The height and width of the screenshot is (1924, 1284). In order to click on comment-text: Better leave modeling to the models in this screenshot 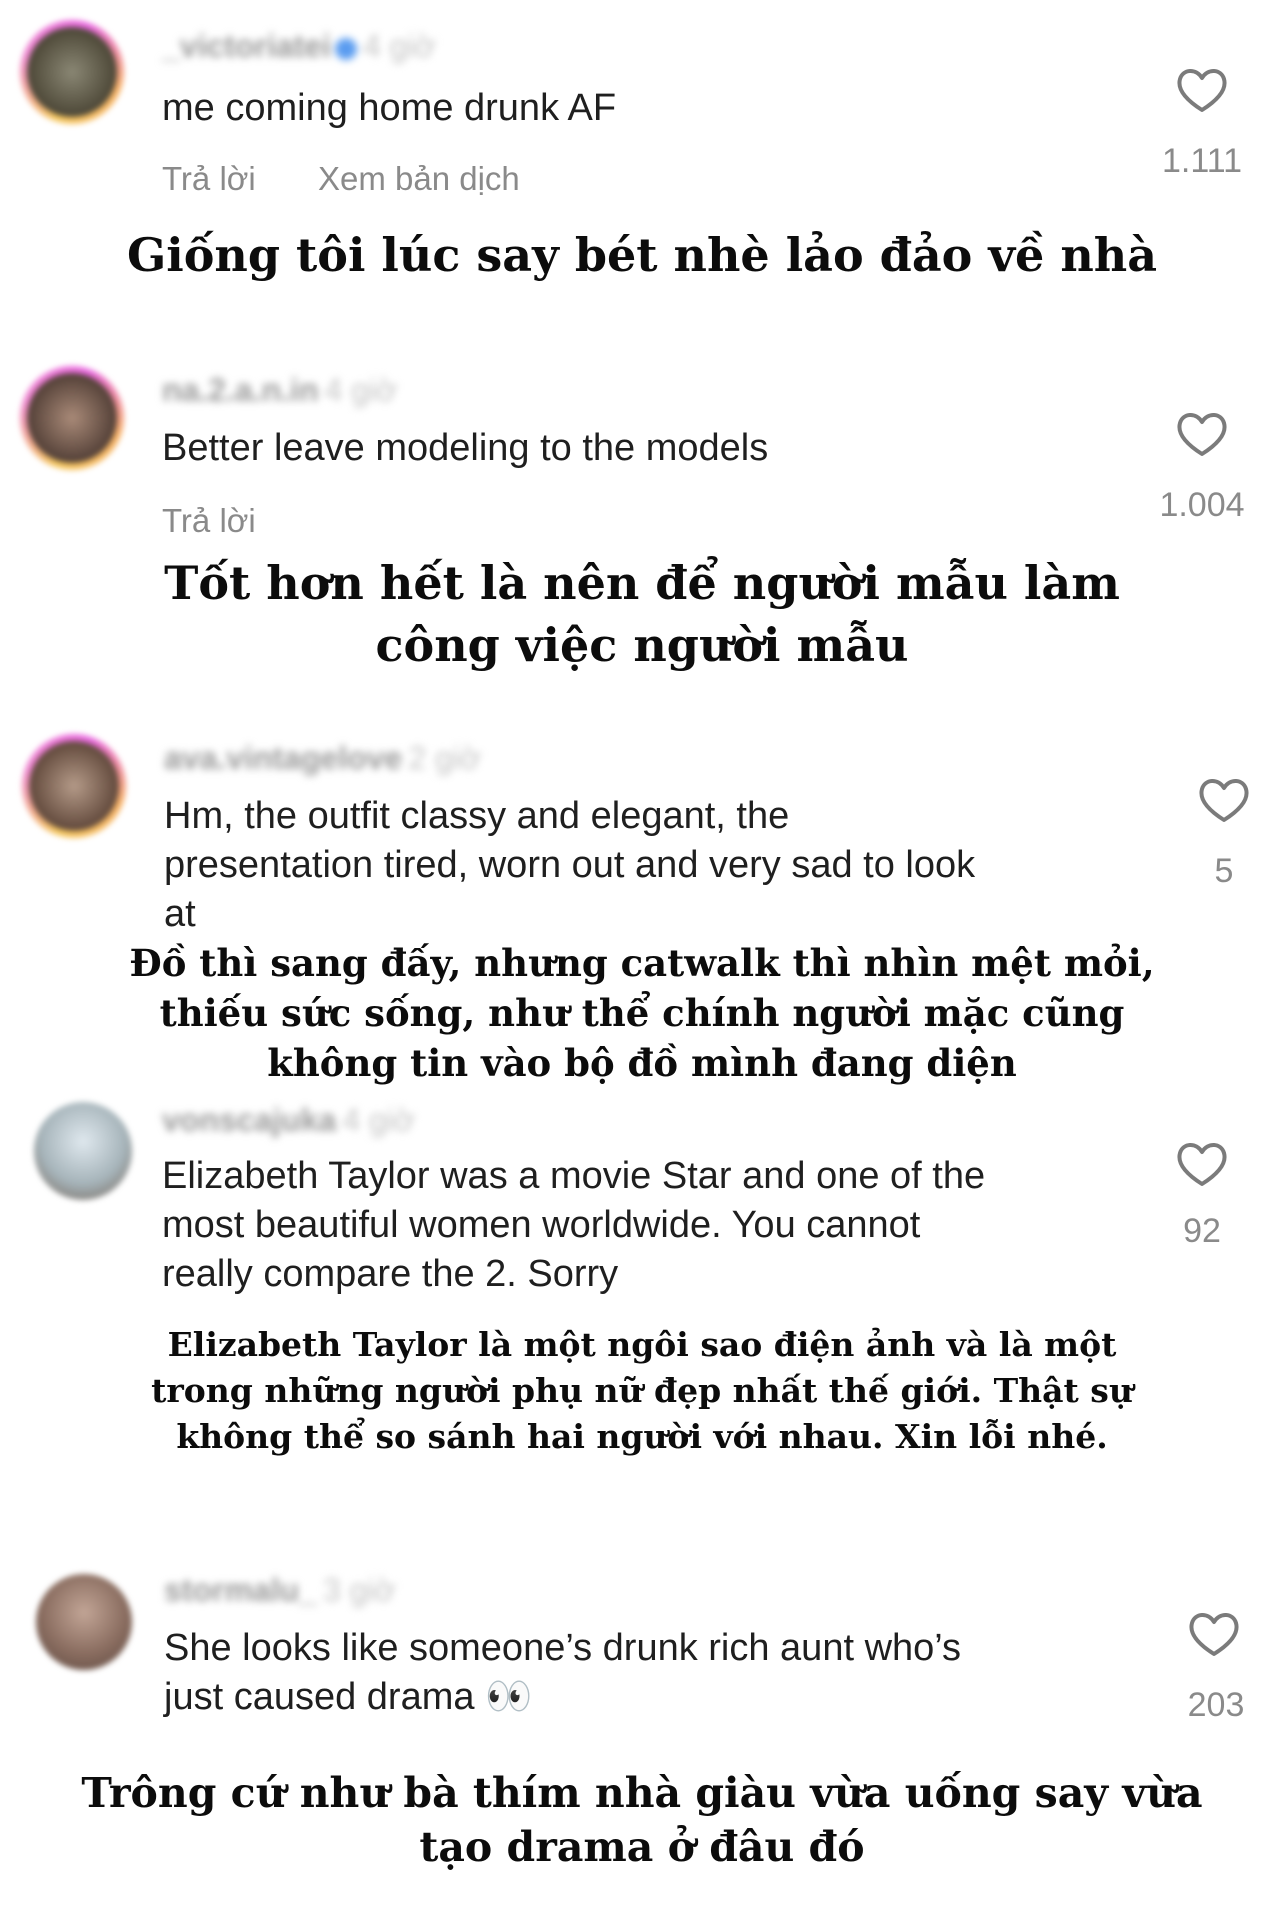, I will do `click(465, 448)`.